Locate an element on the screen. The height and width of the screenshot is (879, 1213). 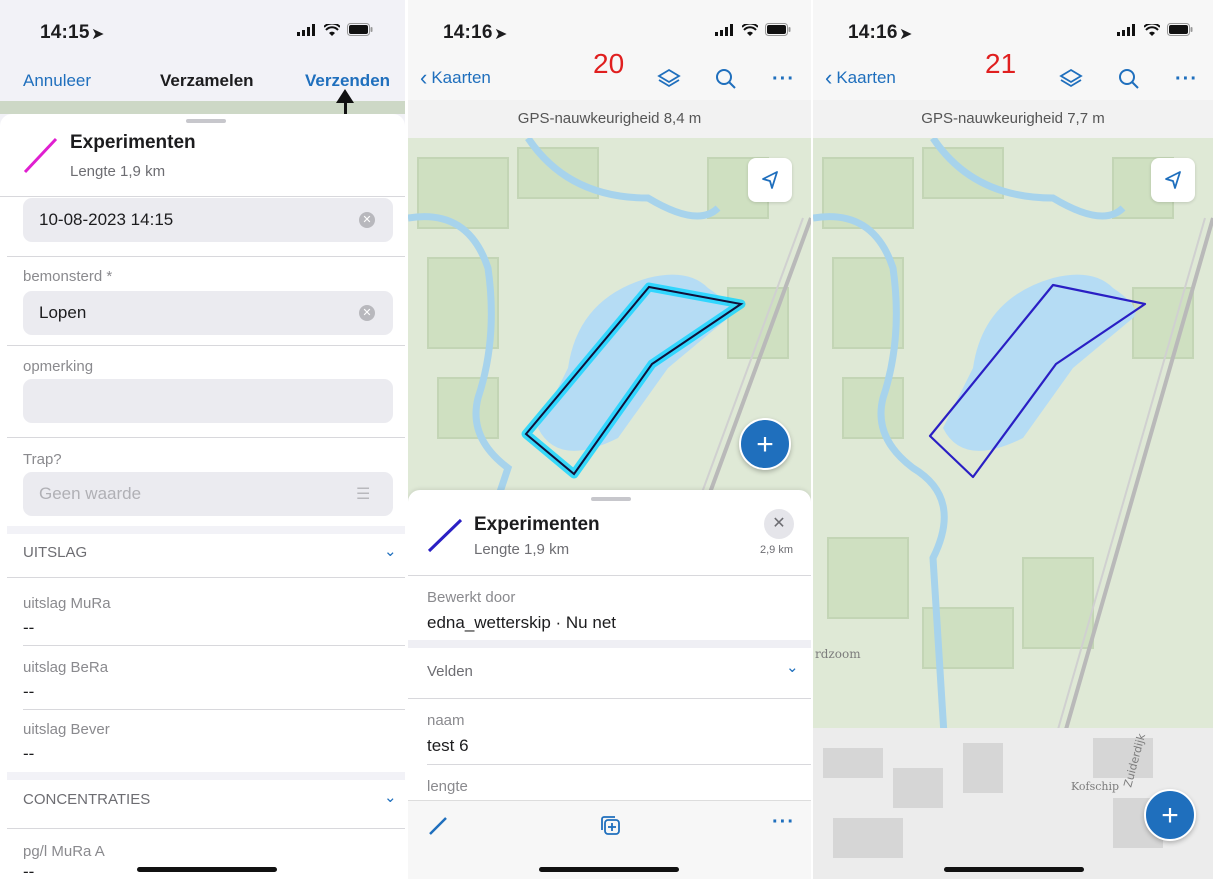
chevron-left-icon: ‹ is located at coordinates (424, 77).